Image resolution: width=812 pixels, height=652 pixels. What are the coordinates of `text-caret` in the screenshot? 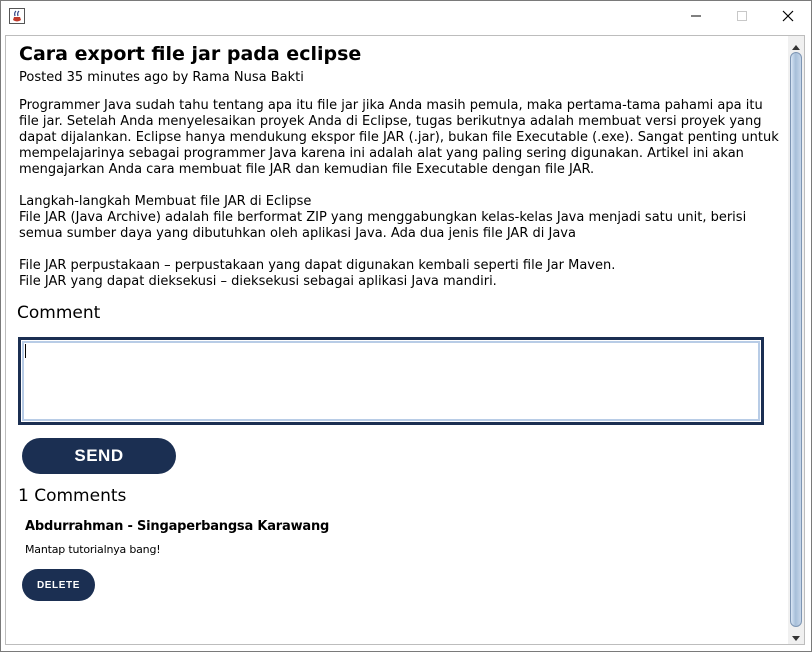 It's located at (25, 351).